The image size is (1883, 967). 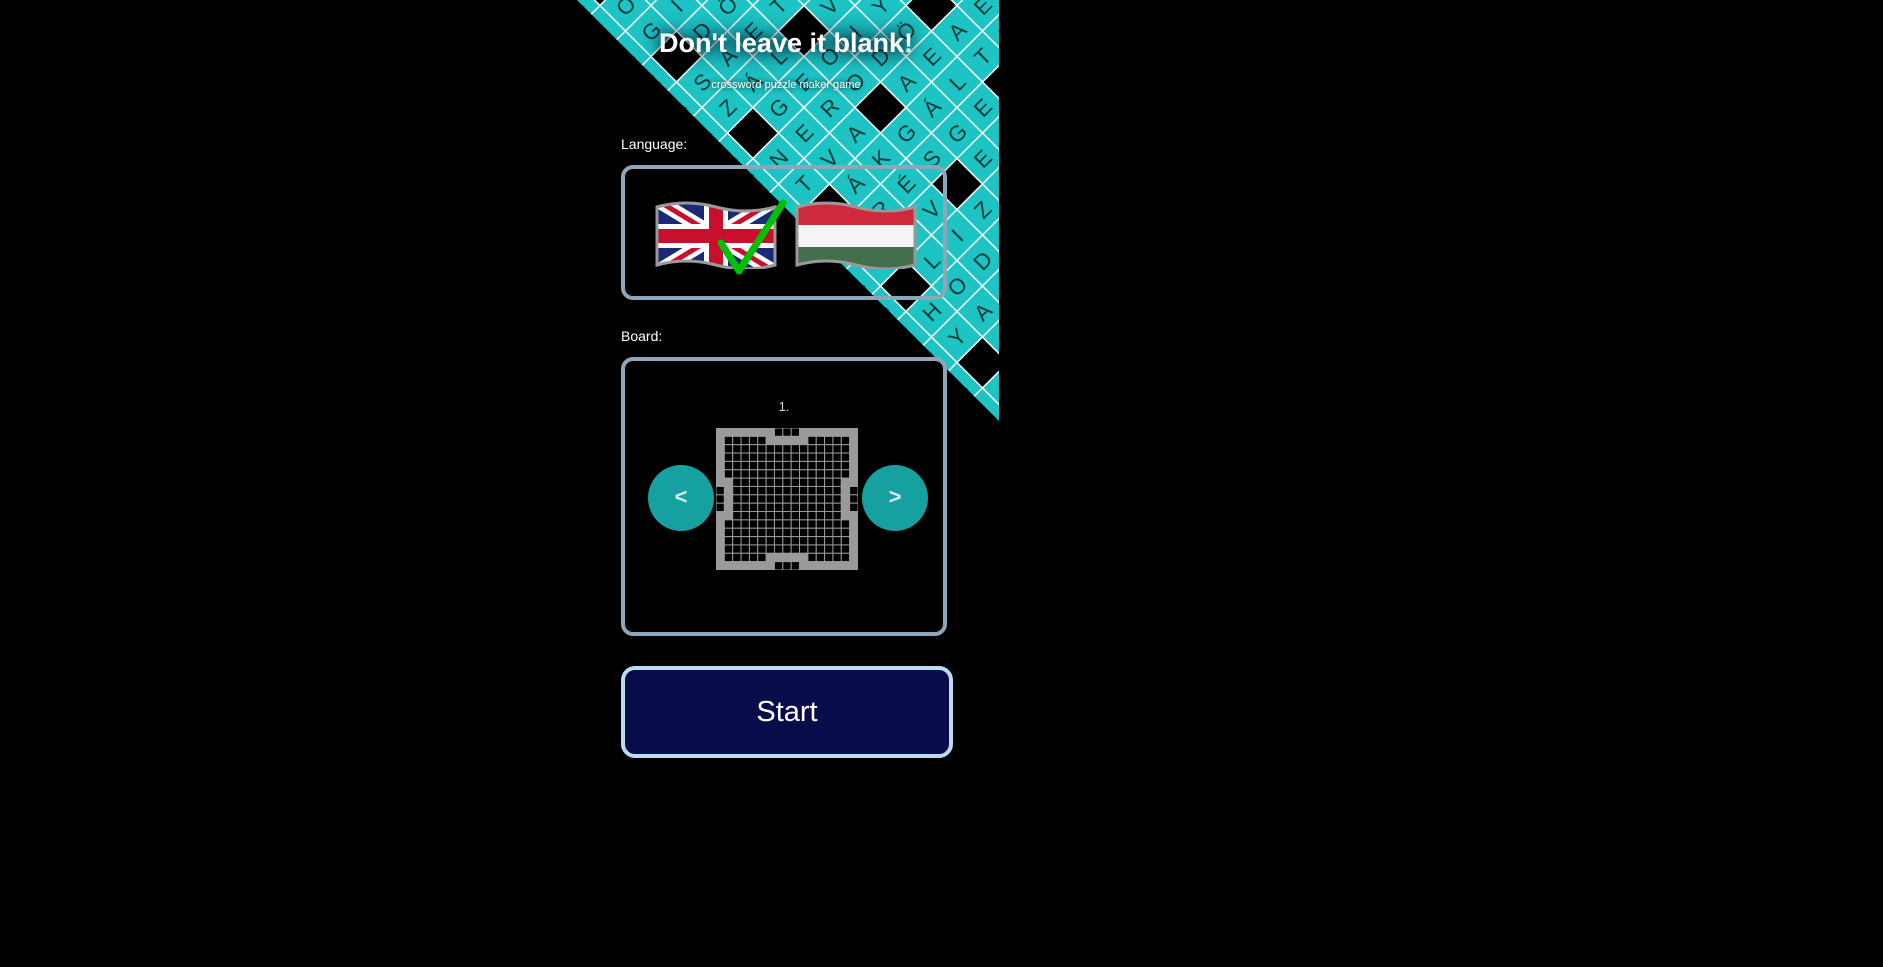 What do you see at coordinates (1135, 362) in the screenshot?
I see `svg-text: Ü` at bounding box center [1135, 362].